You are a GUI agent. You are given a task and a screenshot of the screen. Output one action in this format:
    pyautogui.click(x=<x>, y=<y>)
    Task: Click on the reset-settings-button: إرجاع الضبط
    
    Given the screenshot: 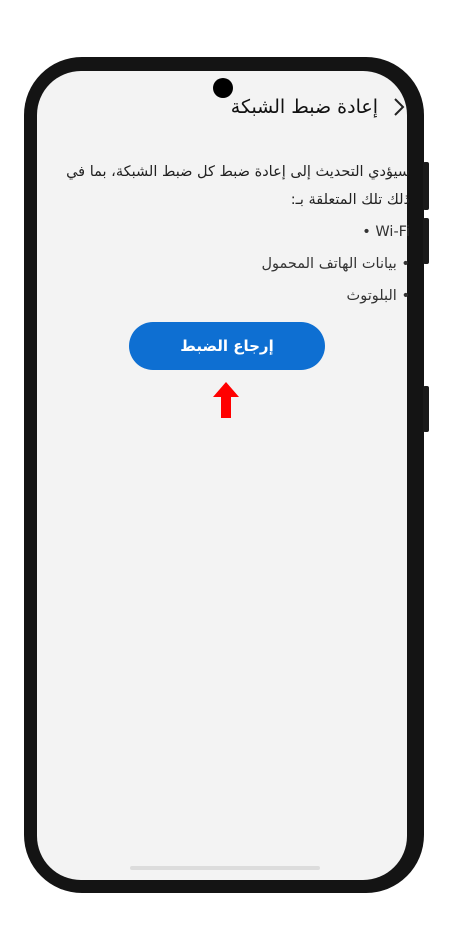 What is the action you would take?
    pyautogui.click(x=227, y=346)
    